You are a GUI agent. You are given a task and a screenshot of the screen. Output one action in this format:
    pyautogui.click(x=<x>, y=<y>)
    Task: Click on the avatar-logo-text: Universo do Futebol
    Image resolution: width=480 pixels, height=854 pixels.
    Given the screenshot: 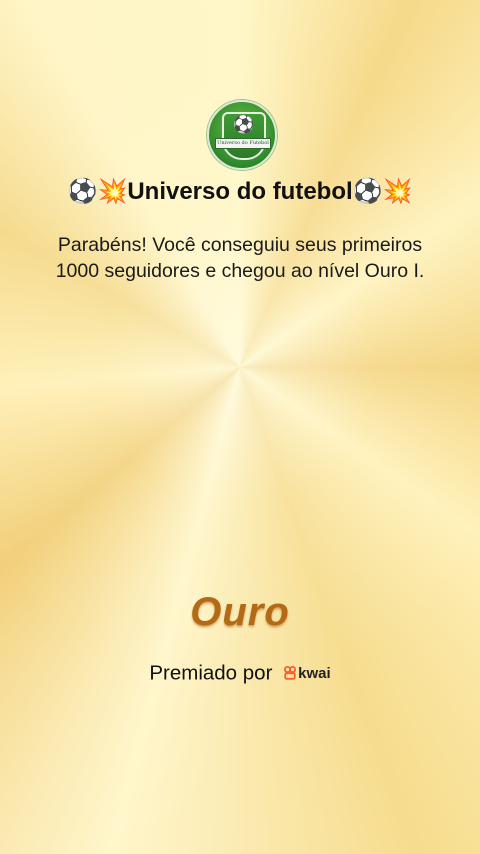 What is the action you would take?
    pyautogui.click(x=243, y=143)
    